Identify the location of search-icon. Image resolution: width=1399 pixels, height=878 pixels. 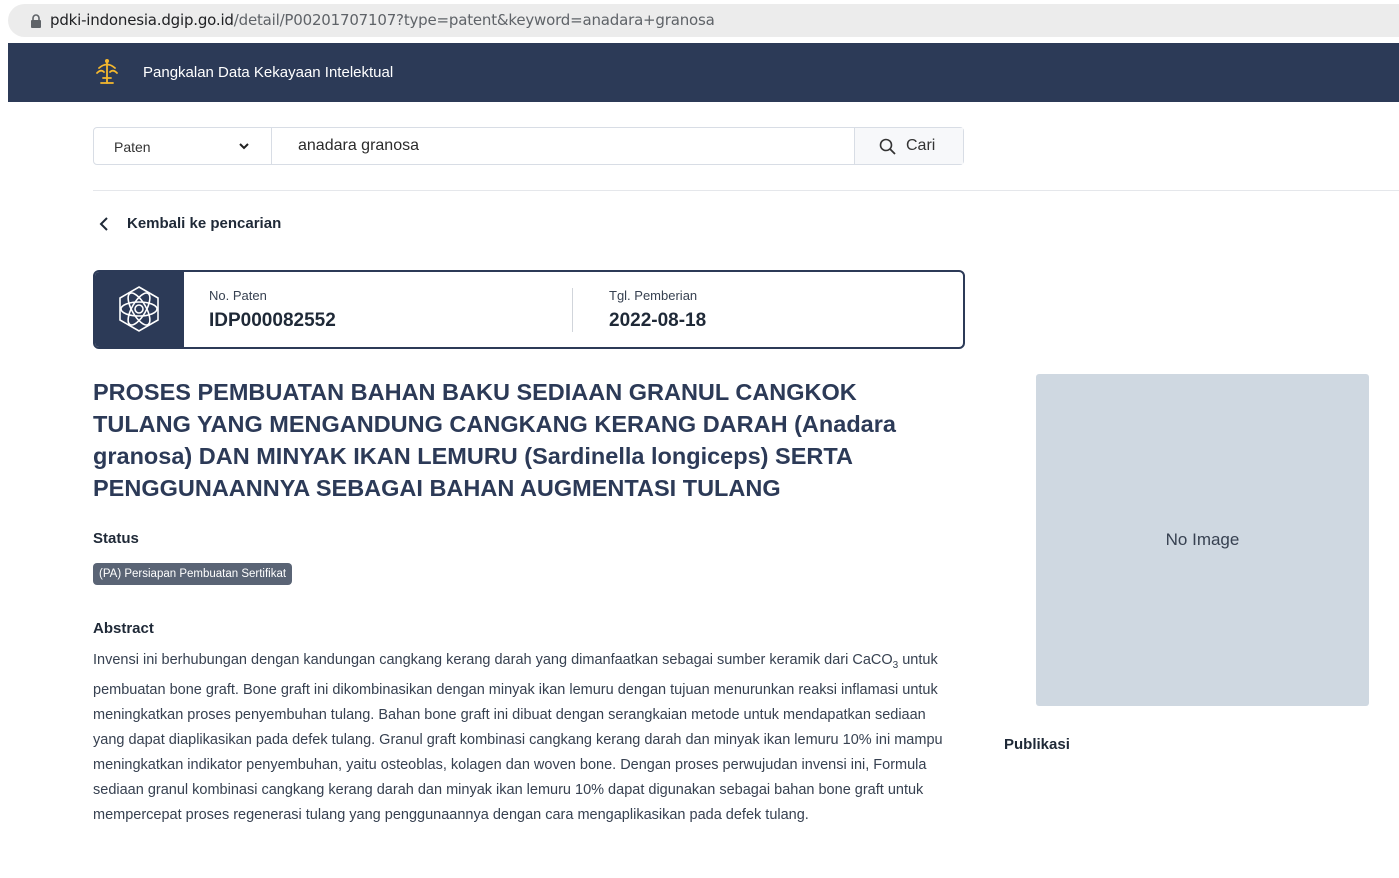
(887, 146).